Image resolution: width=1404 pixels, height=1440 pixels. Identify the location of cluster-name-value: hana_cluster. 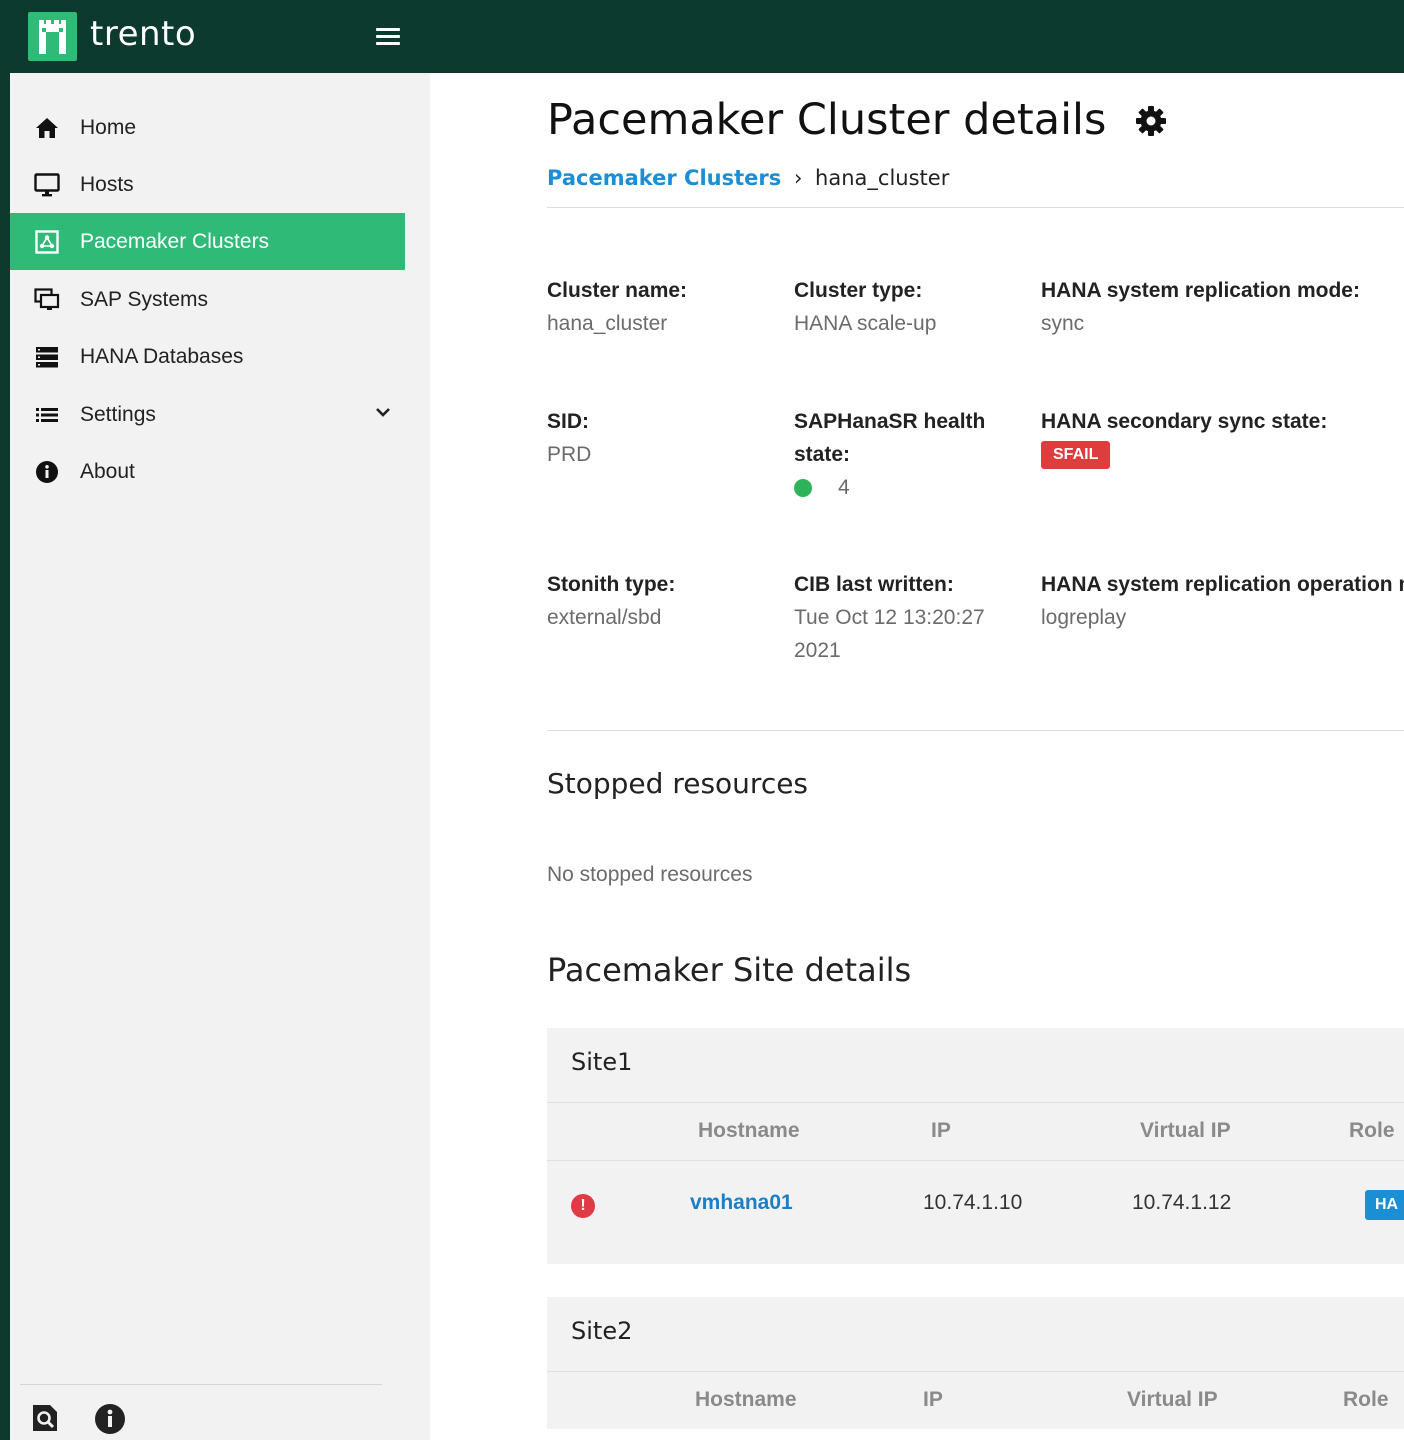
(607, 323).